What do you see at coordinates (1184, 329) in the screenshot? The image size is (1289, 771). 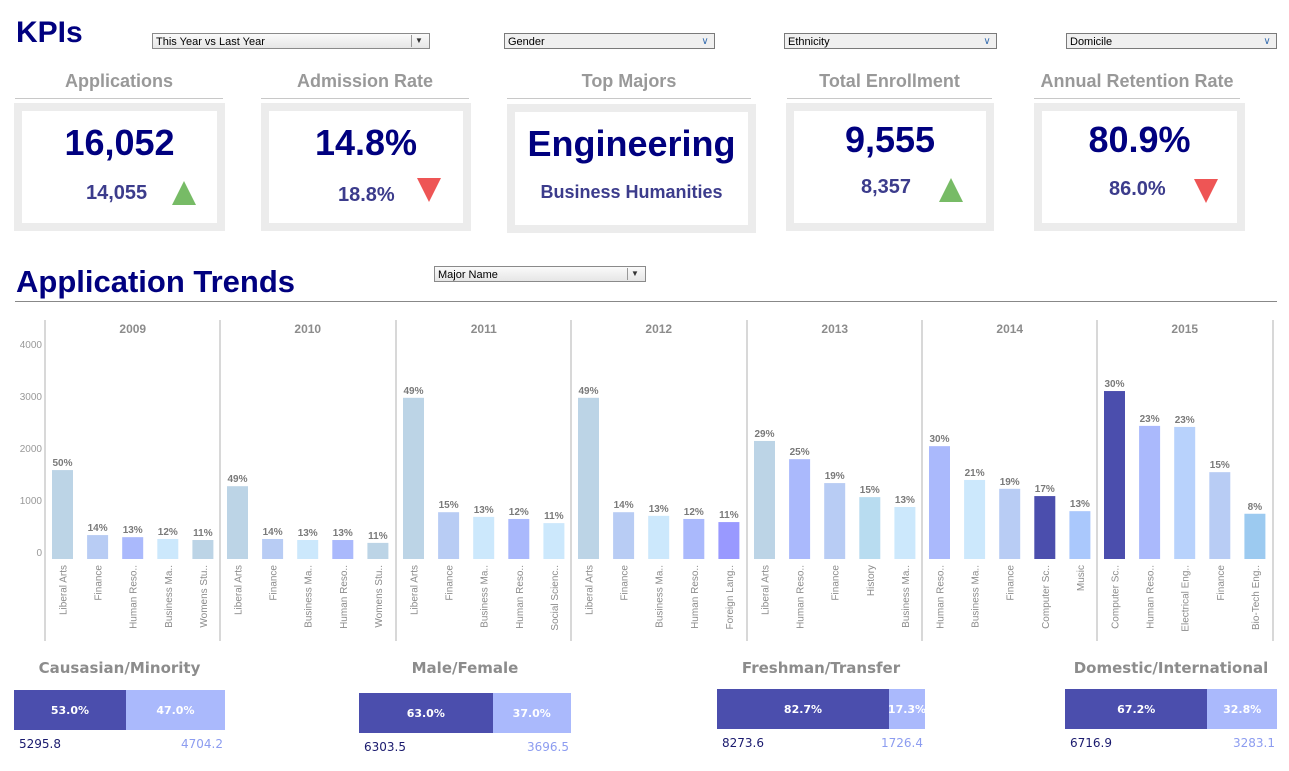 I see `year-label: 2015` at bounding box center [1184, 329].